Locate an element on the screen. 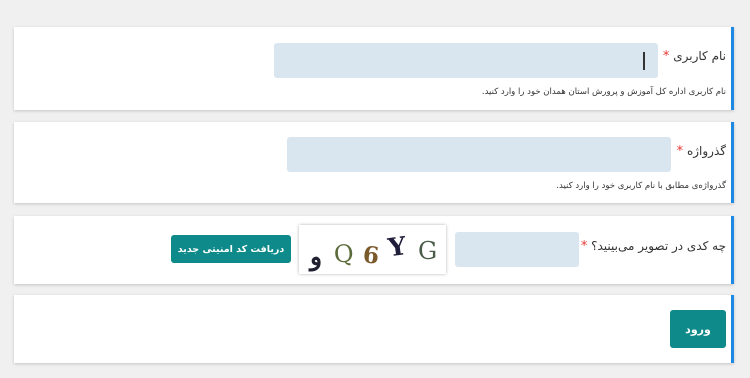 The width and height of the screenshot is (750, 378). text-caret is located at coordinates (644, 61).